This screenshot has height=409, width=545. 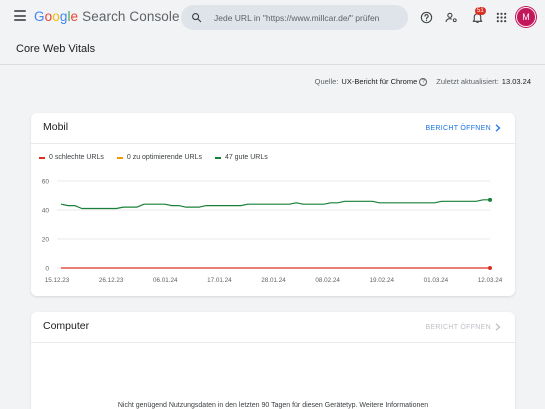 What do you see at coordinates (219, 280) in the screenshot?
I see `x-tick-label: 17.01.24` at bounding box center [219, 280].